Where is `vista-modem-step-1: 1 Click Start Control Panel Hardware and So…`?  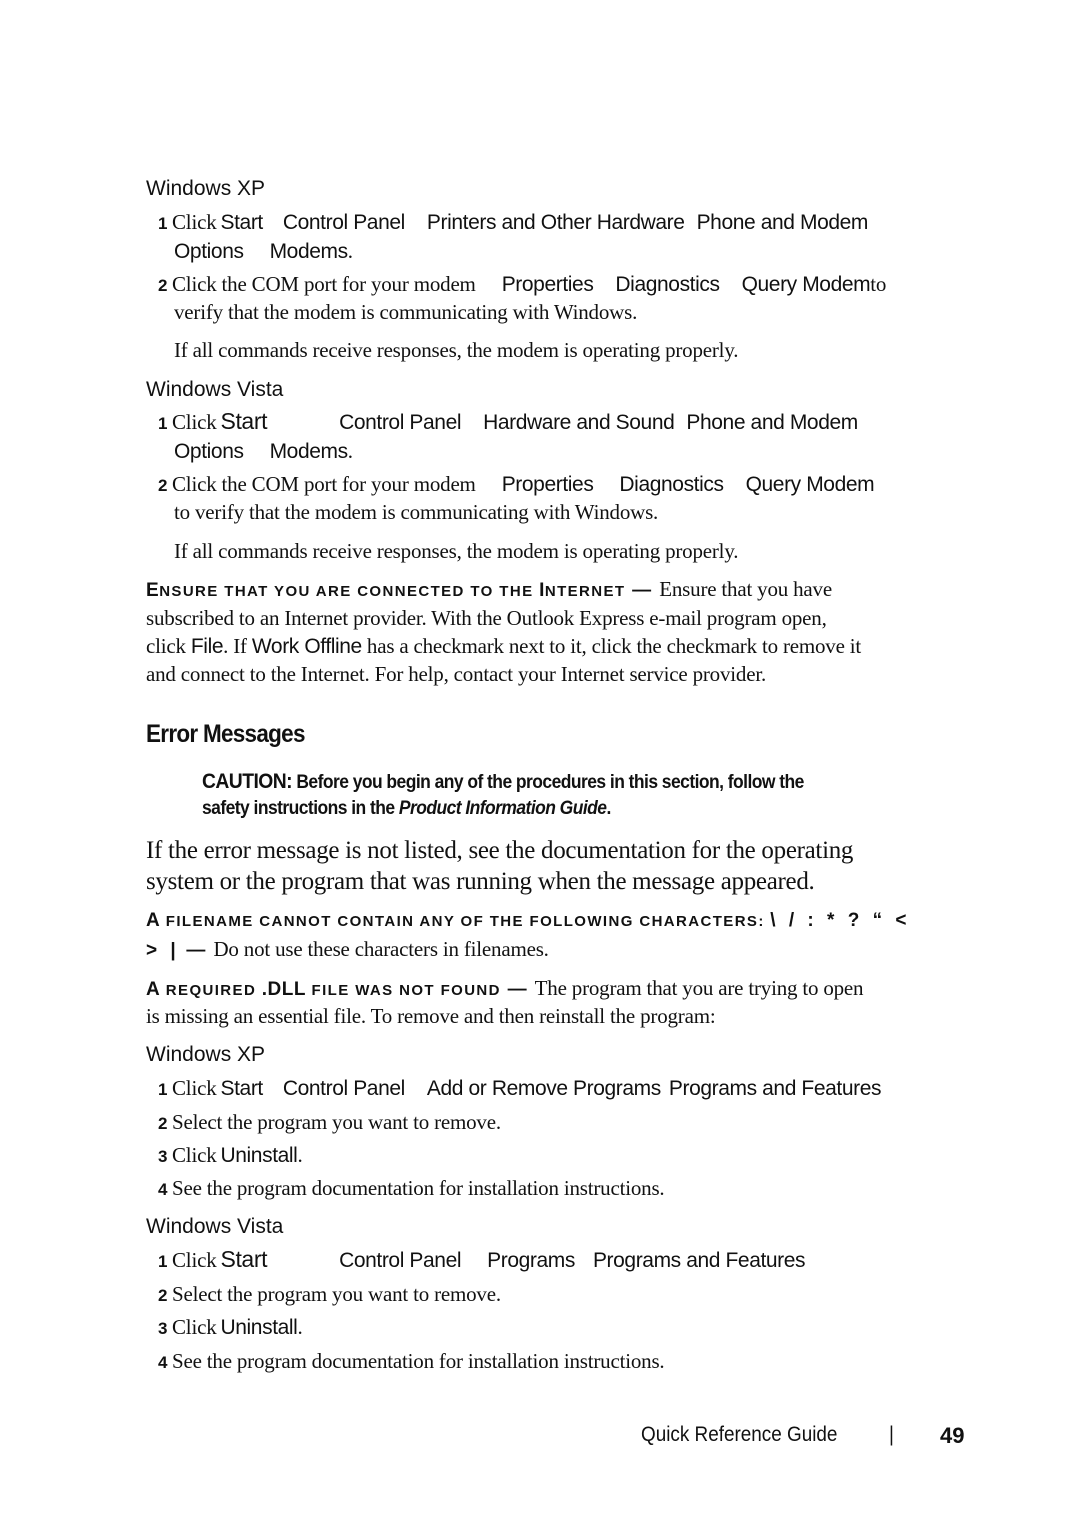 vista-modem-step-1: 1 Click Start Control Panel Hardware and So… is located at coordinates (508, 421).